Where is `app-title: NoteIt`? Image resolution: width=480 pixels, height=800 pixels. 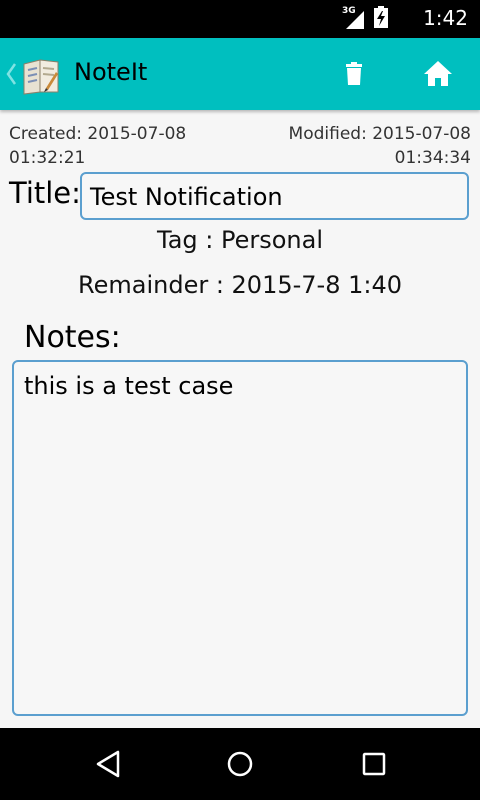 app-title: NoteIt is located at coordinates (111, 72).